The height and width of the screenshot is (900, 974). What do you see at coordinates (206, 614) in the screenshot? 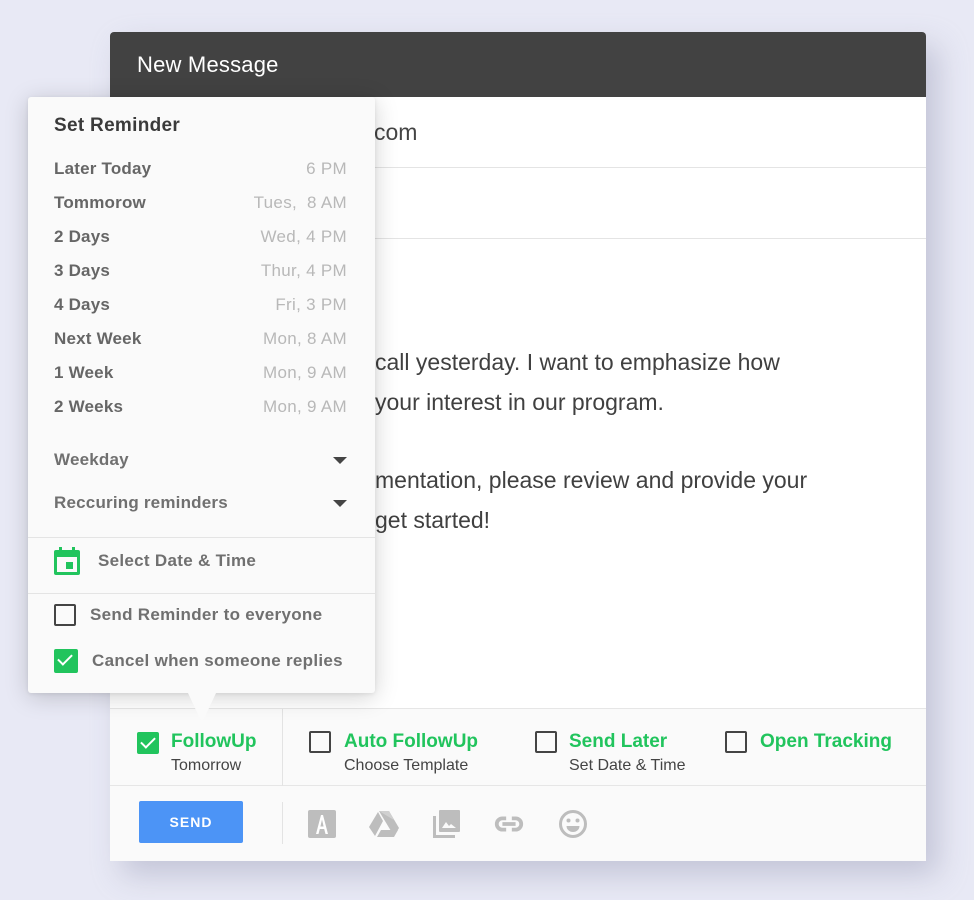
I see `send-reminder-everyone-label: Send Reminder to everyone` at bounding box center [206, 614].